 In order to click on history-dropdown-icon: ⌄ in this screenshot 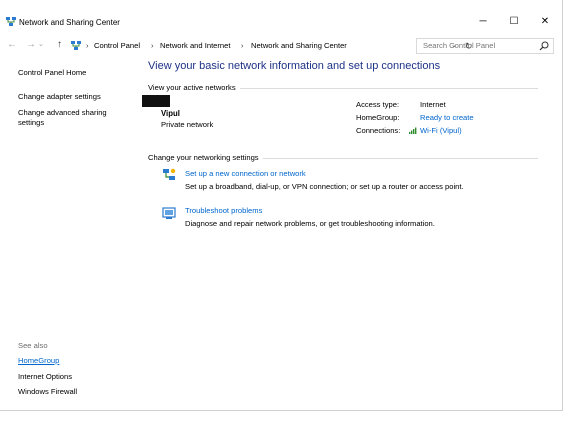, I will do `click(41, 45)`.